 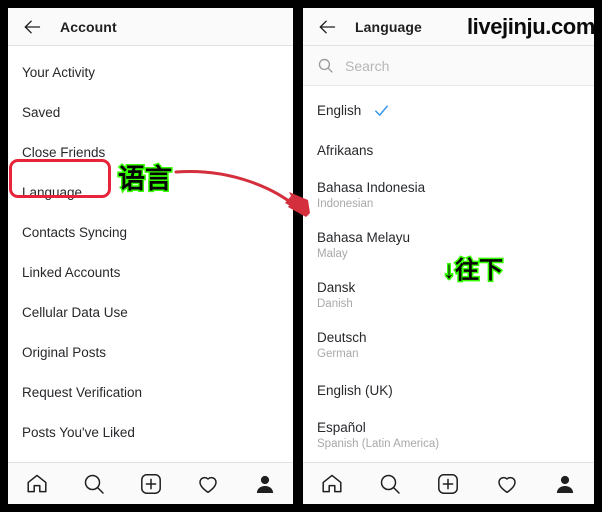 What do you see at coordinates (341, 427) in the screenshot?
I see `language-native-name: Español` at bounding box center [341, 427].